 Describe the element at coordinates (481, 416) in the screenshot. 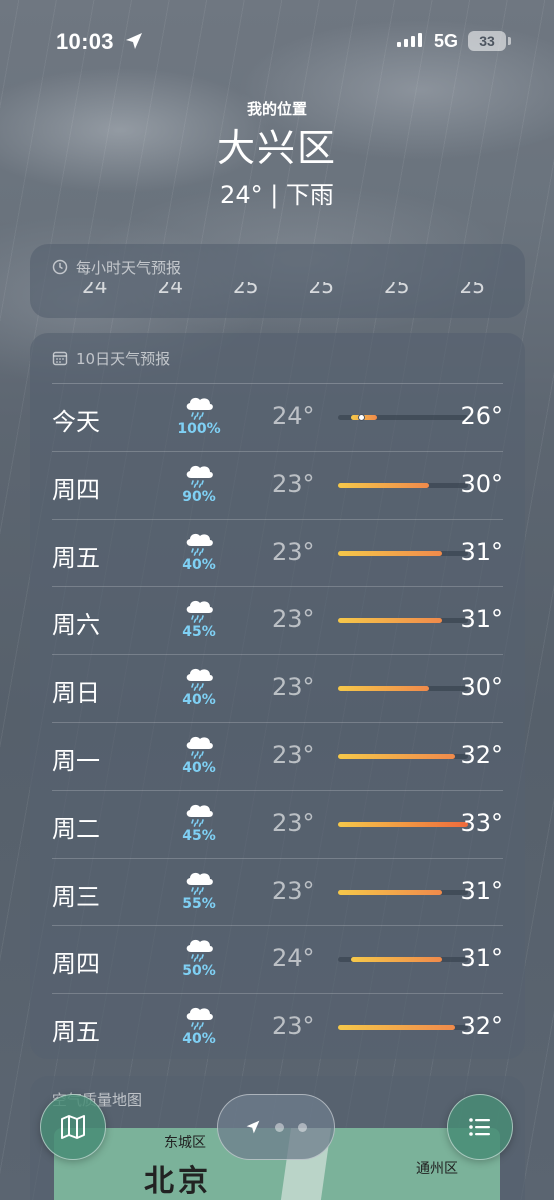

I see `high-temp: 26°` at that location.